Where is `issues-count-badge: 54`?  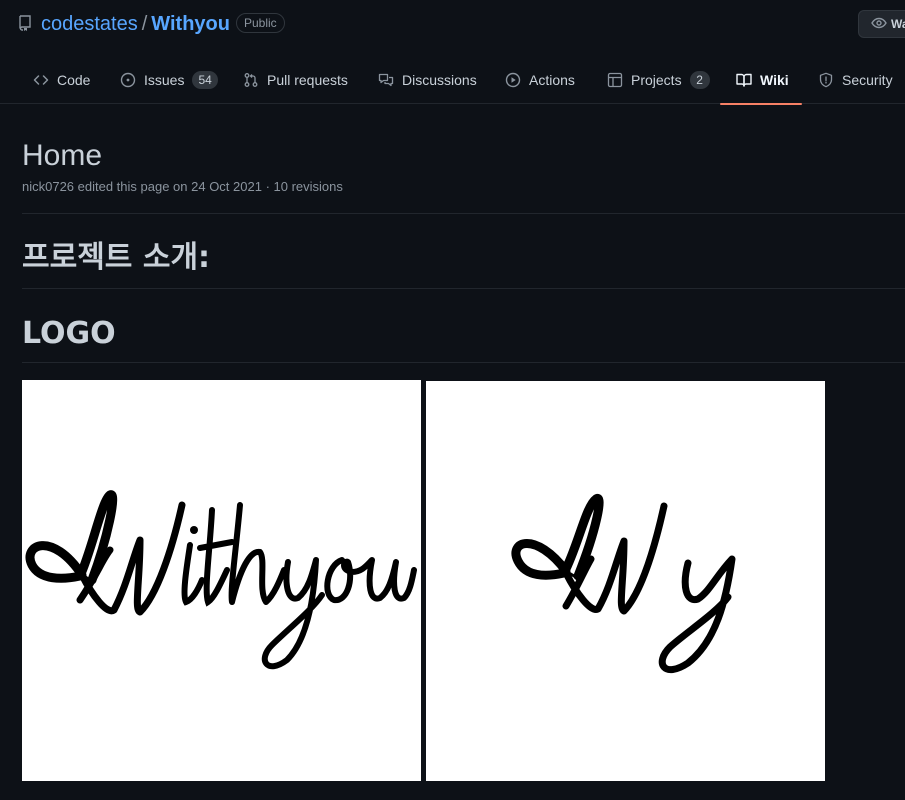
issues-count-badge: 54 is located at coordinates (205, 80).